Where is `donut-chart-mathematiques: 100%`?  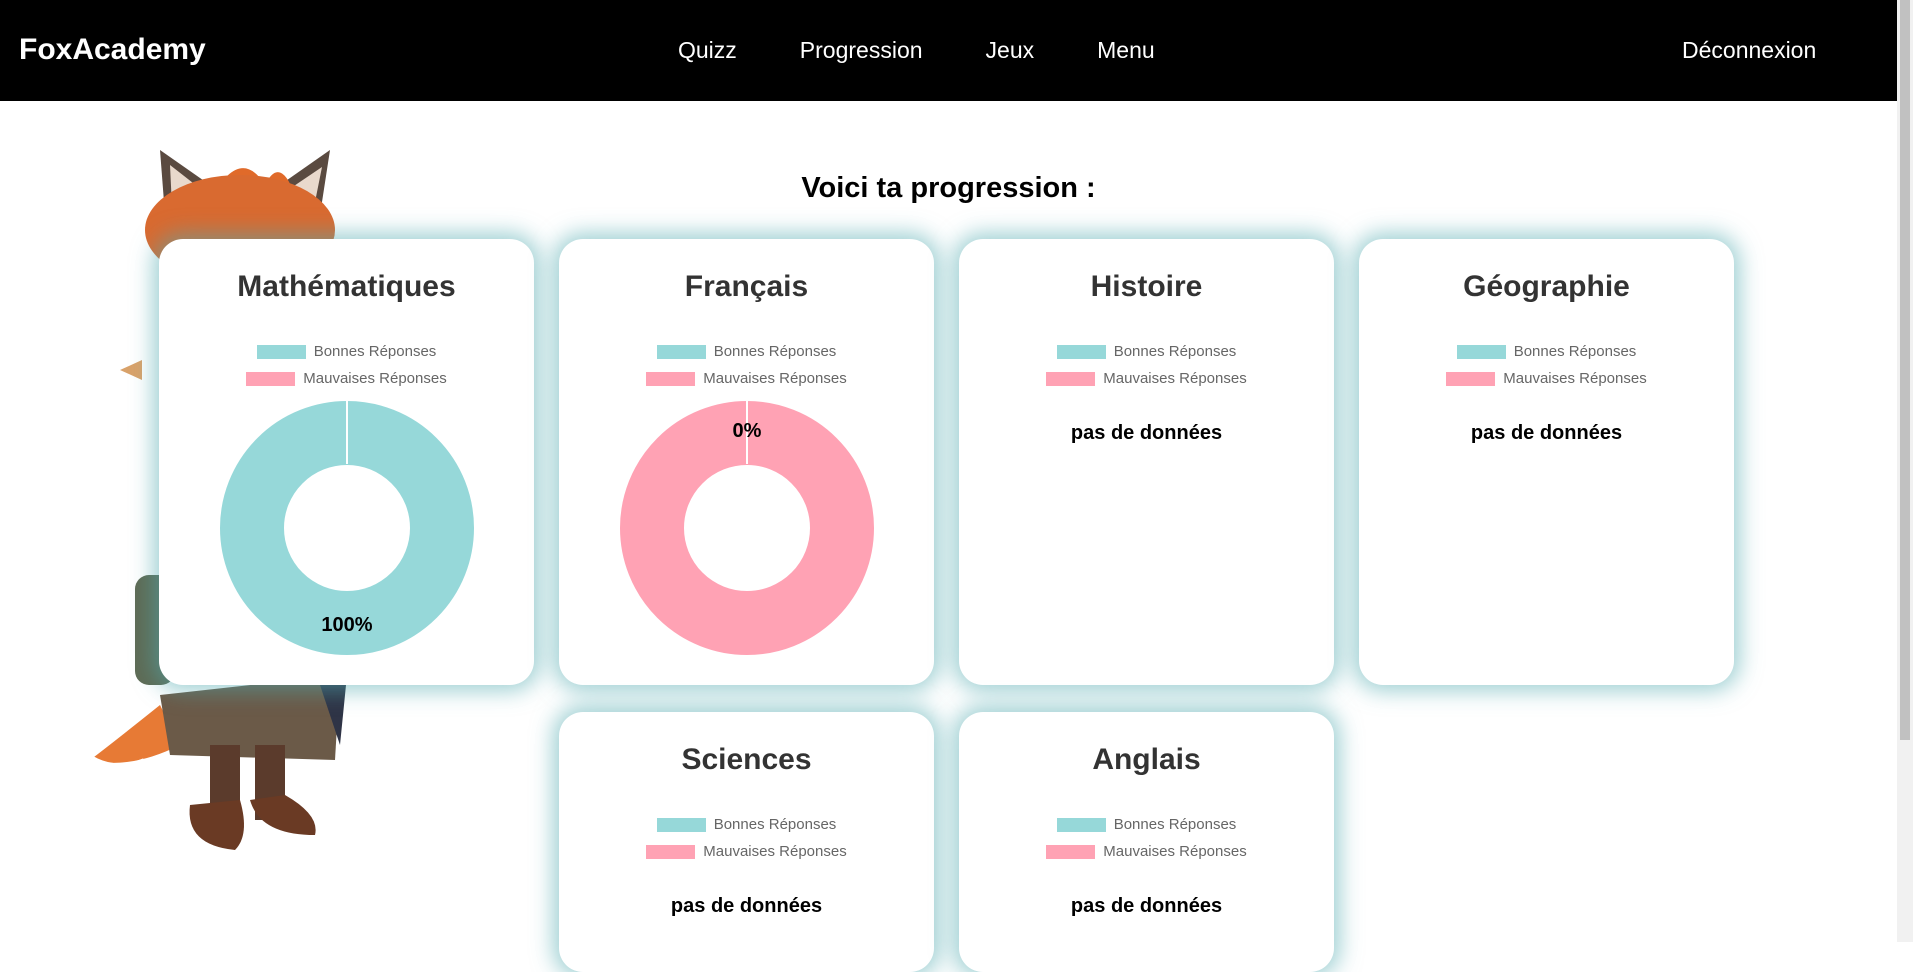 donut-chart-mathematiques: 100% is located at coordinates (347, 528).